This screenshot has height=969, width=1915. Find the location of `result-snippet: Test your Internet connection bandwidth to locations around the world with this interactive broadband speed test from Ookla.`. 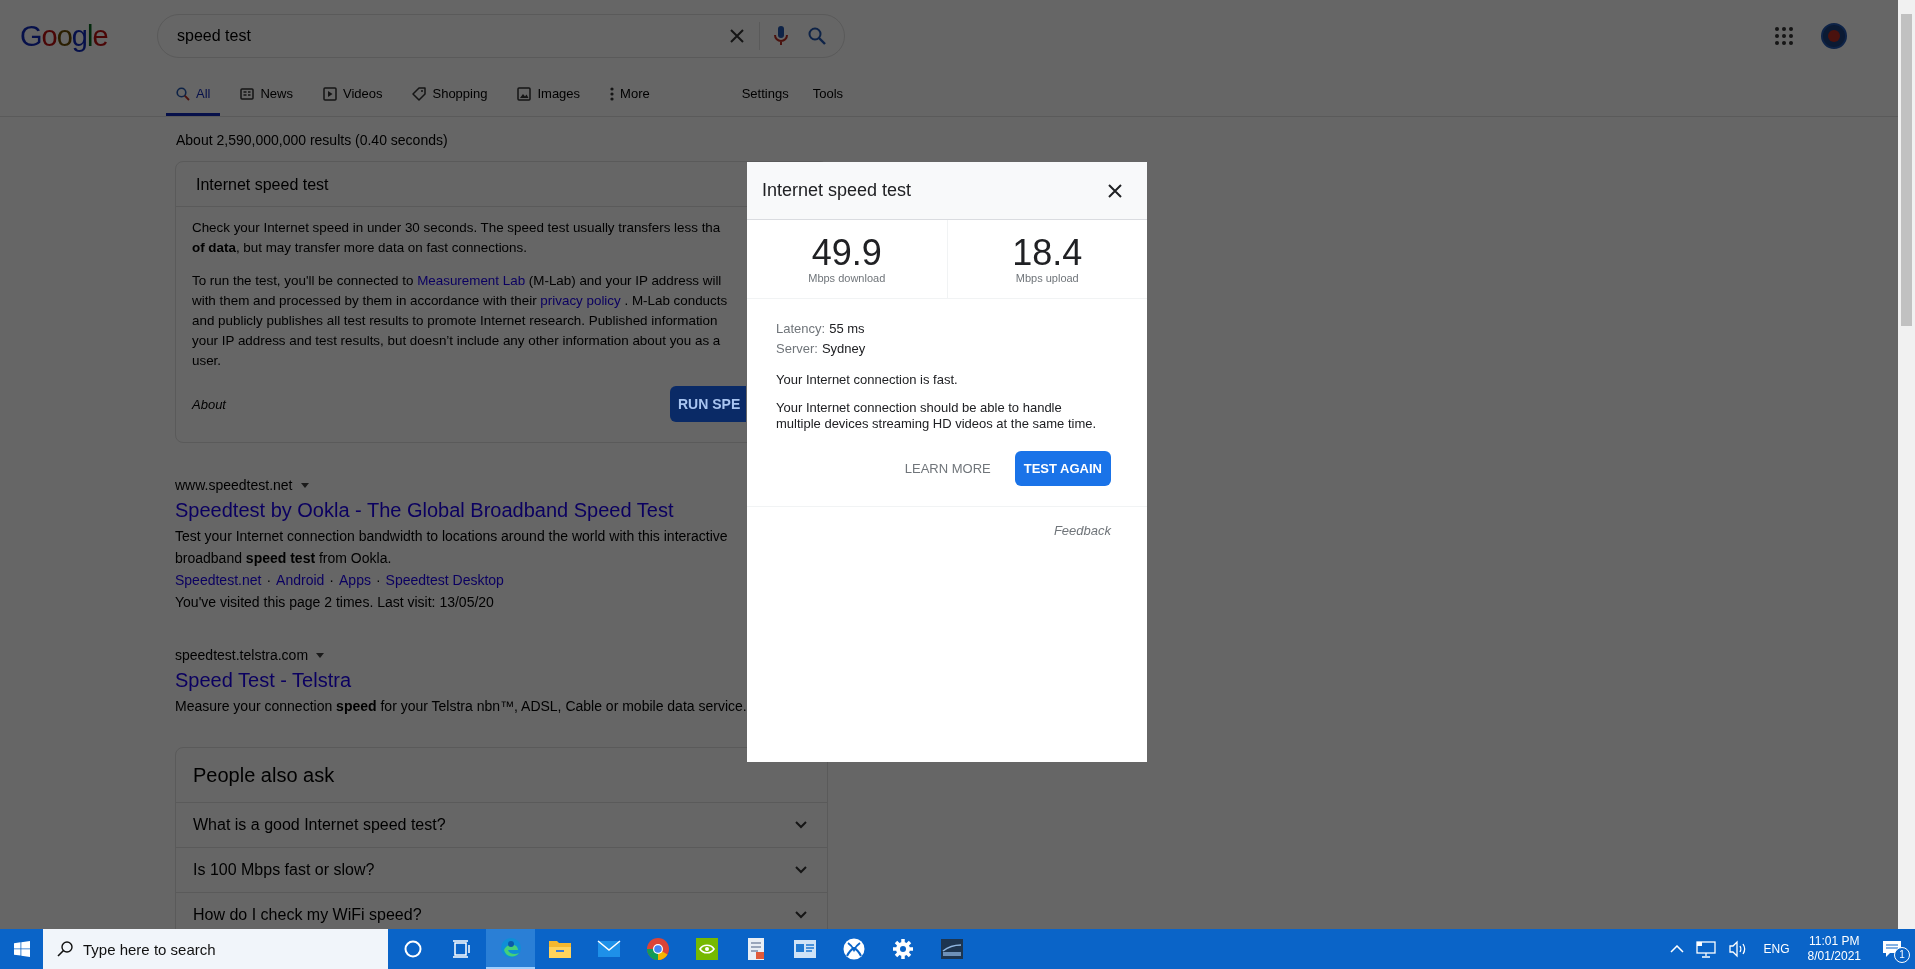

result-snippet: Test your Internet connection bandwidth to locations around the world with this interactive broadband speed test from Ookla. is located at coordinates (452, 547).